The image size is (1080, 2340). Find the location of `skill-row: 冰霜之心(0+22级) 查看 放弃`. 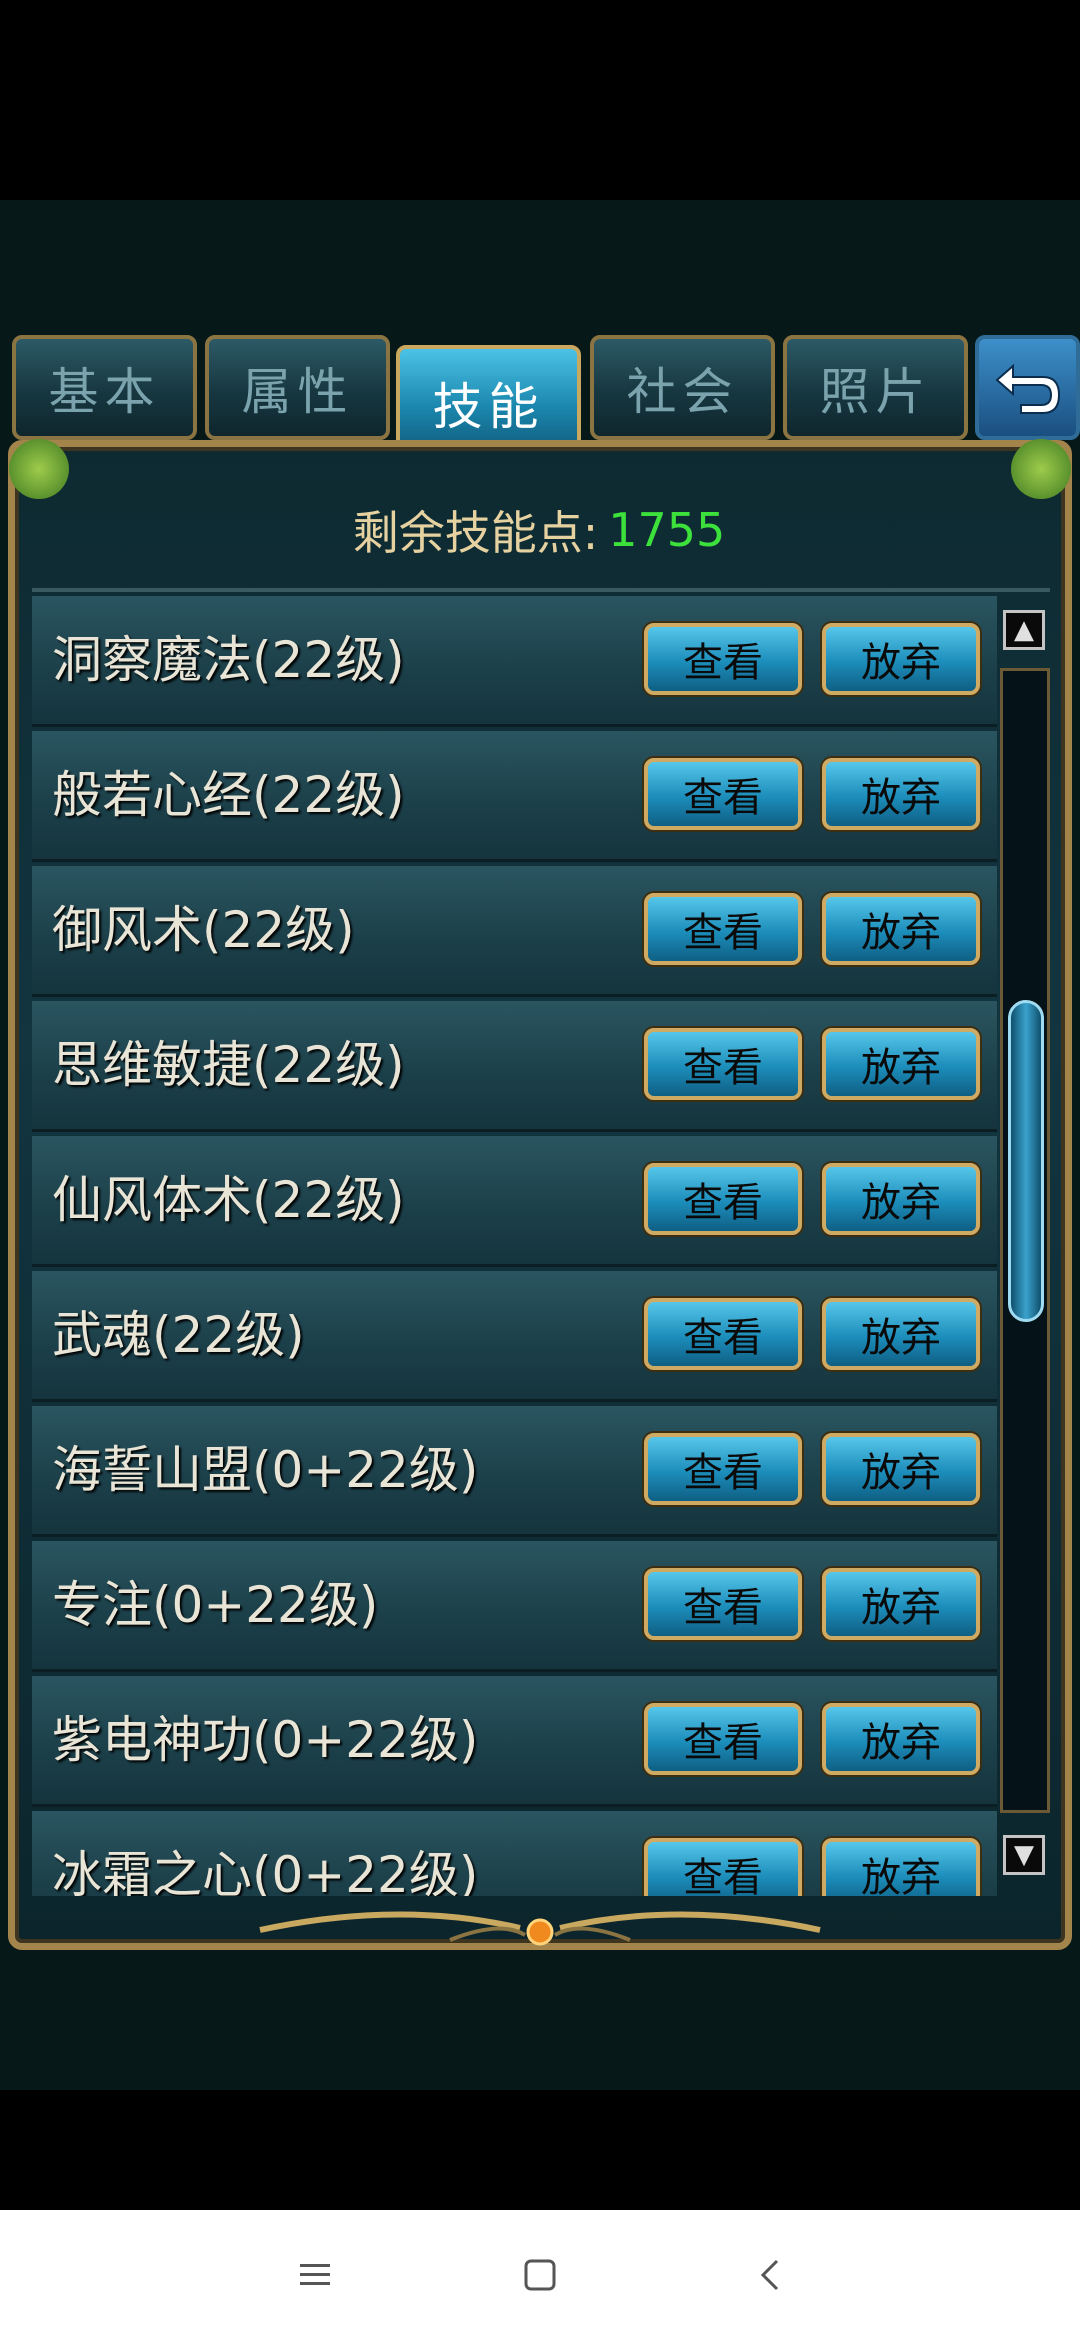

skill-row: 冰霜之心(0+22级) 查看 放弃 is located at coordinates (514, 1853).